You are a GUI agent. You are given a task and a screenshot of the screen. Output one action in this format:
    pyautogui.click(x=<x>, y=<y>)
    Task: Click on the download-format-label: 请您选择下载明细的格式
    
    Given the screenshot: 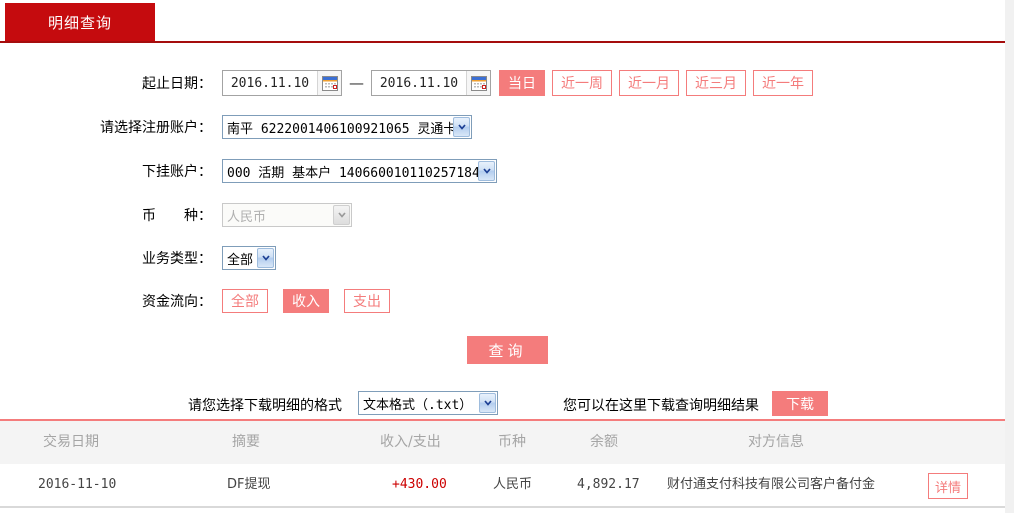 What is the action you would take?
    pyautogui.click(x=265, y=406)
    